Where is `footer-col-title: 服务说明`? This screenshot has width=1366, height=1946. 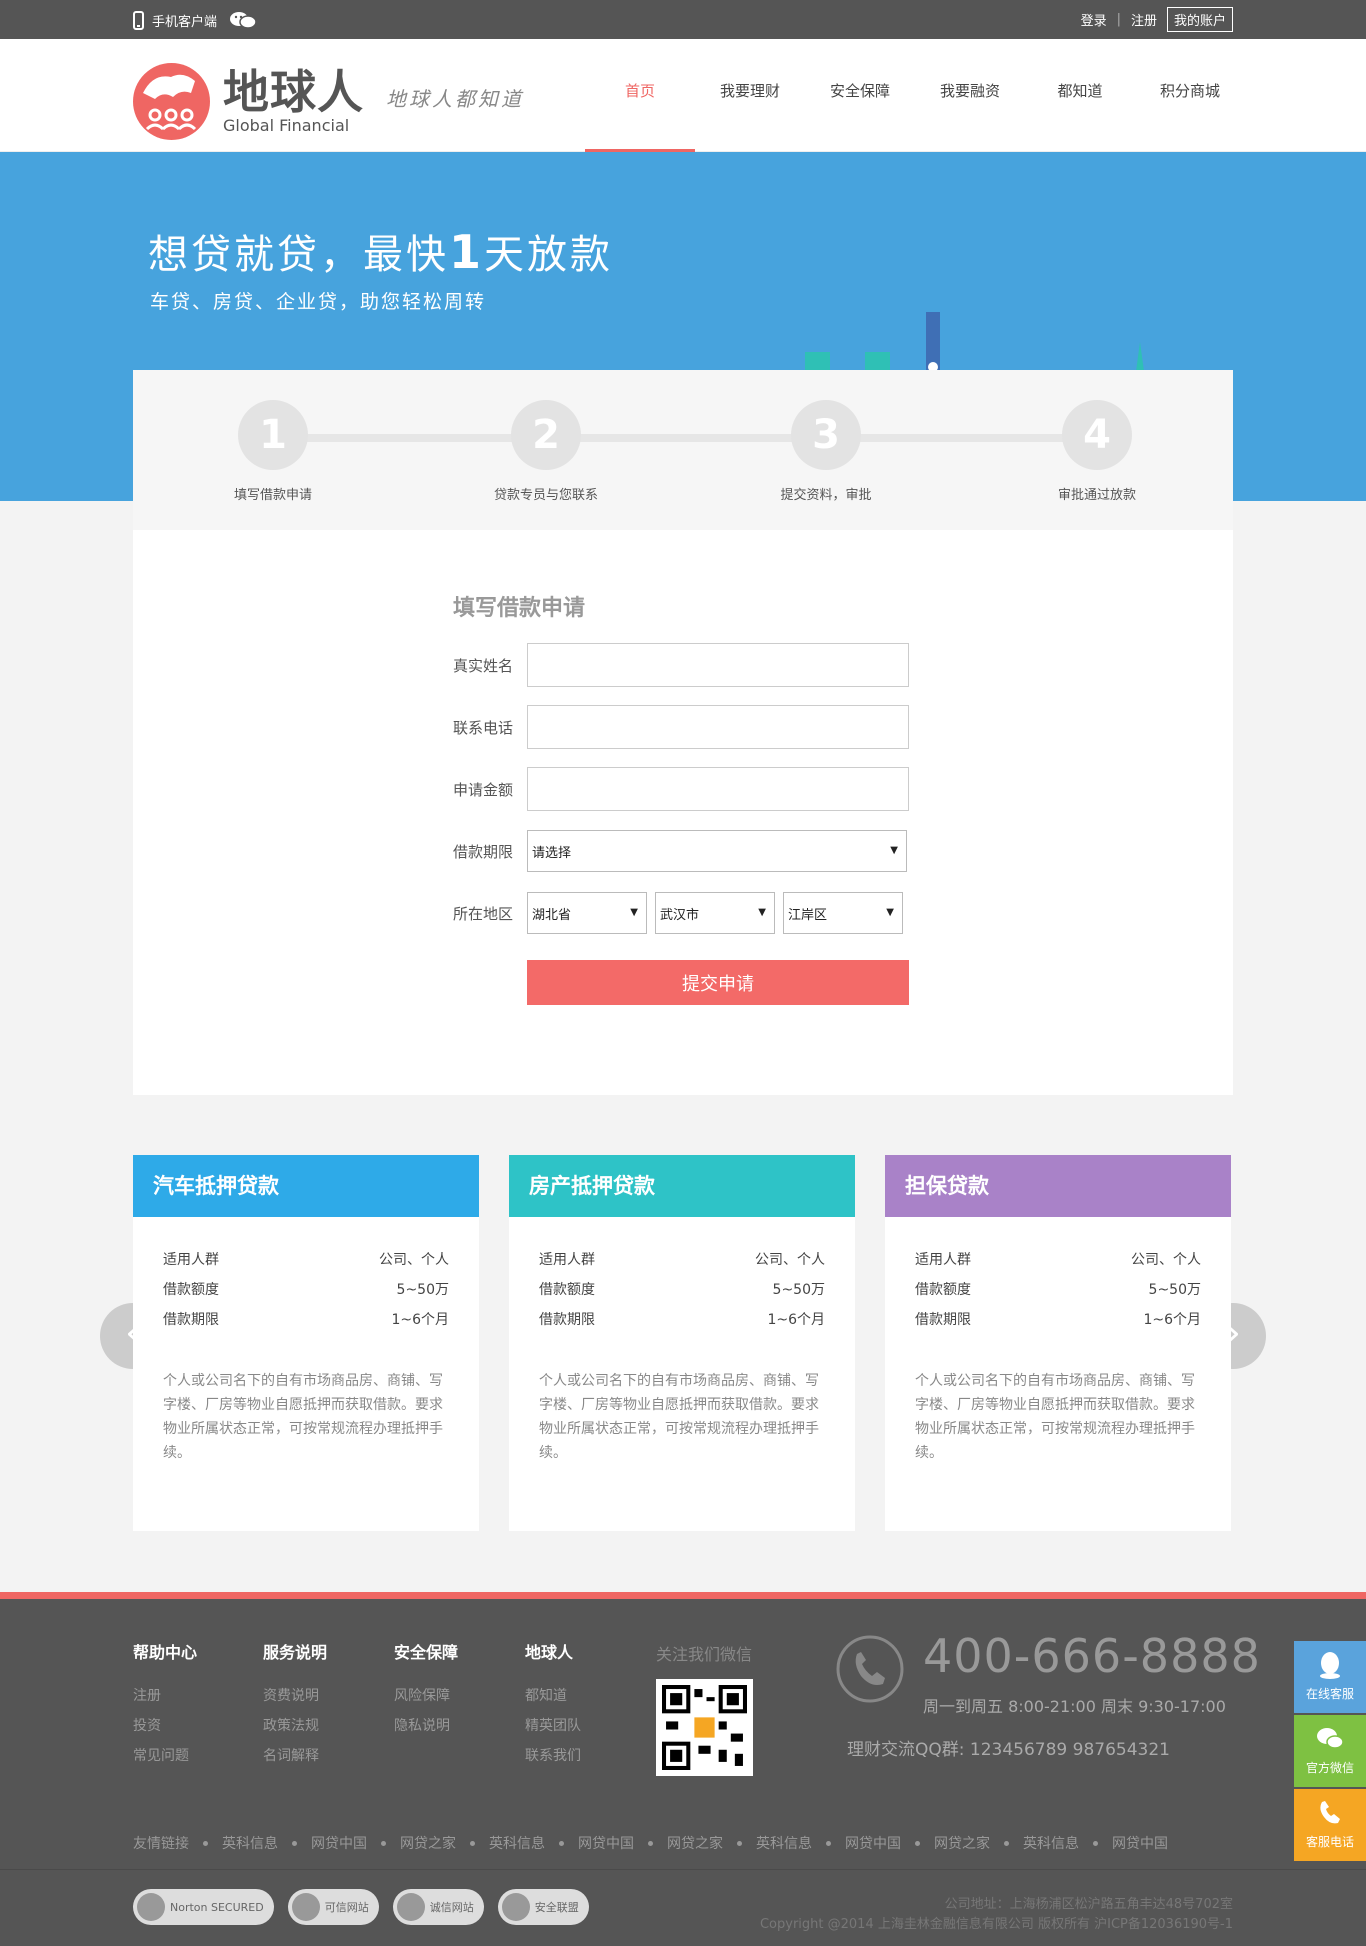
footer-col-title: 服务说明 is located at coordinates (295, 1652).